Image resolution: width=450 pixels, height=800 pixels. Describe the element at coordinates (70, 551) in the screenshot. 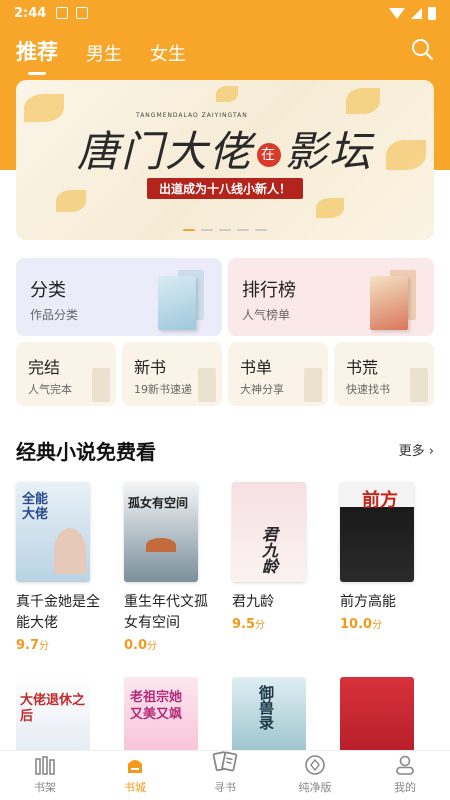

I see `cover-figure` at that location.